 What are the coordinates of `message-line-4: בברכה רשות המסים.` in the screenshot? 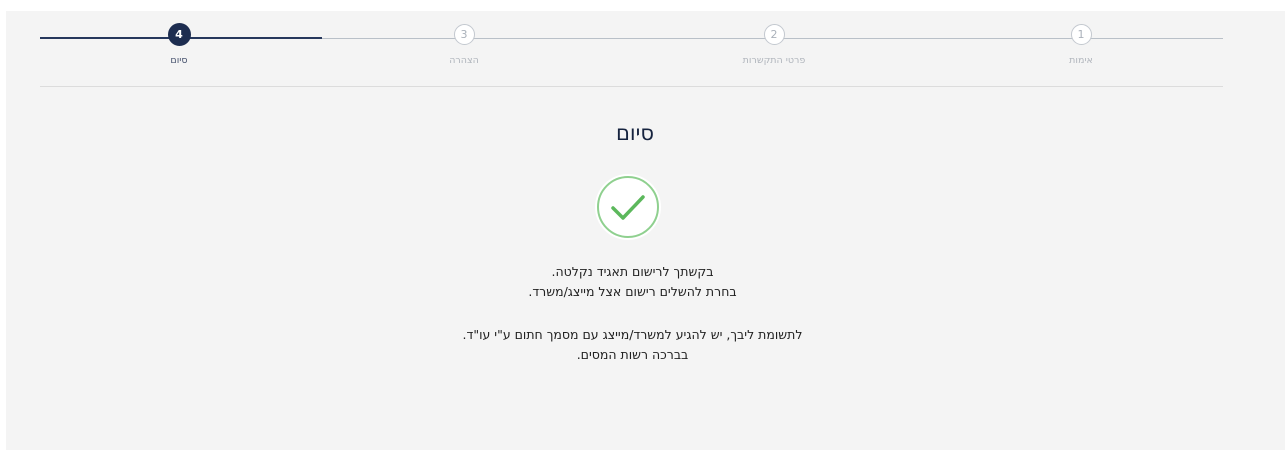 It's located at (632, 354).